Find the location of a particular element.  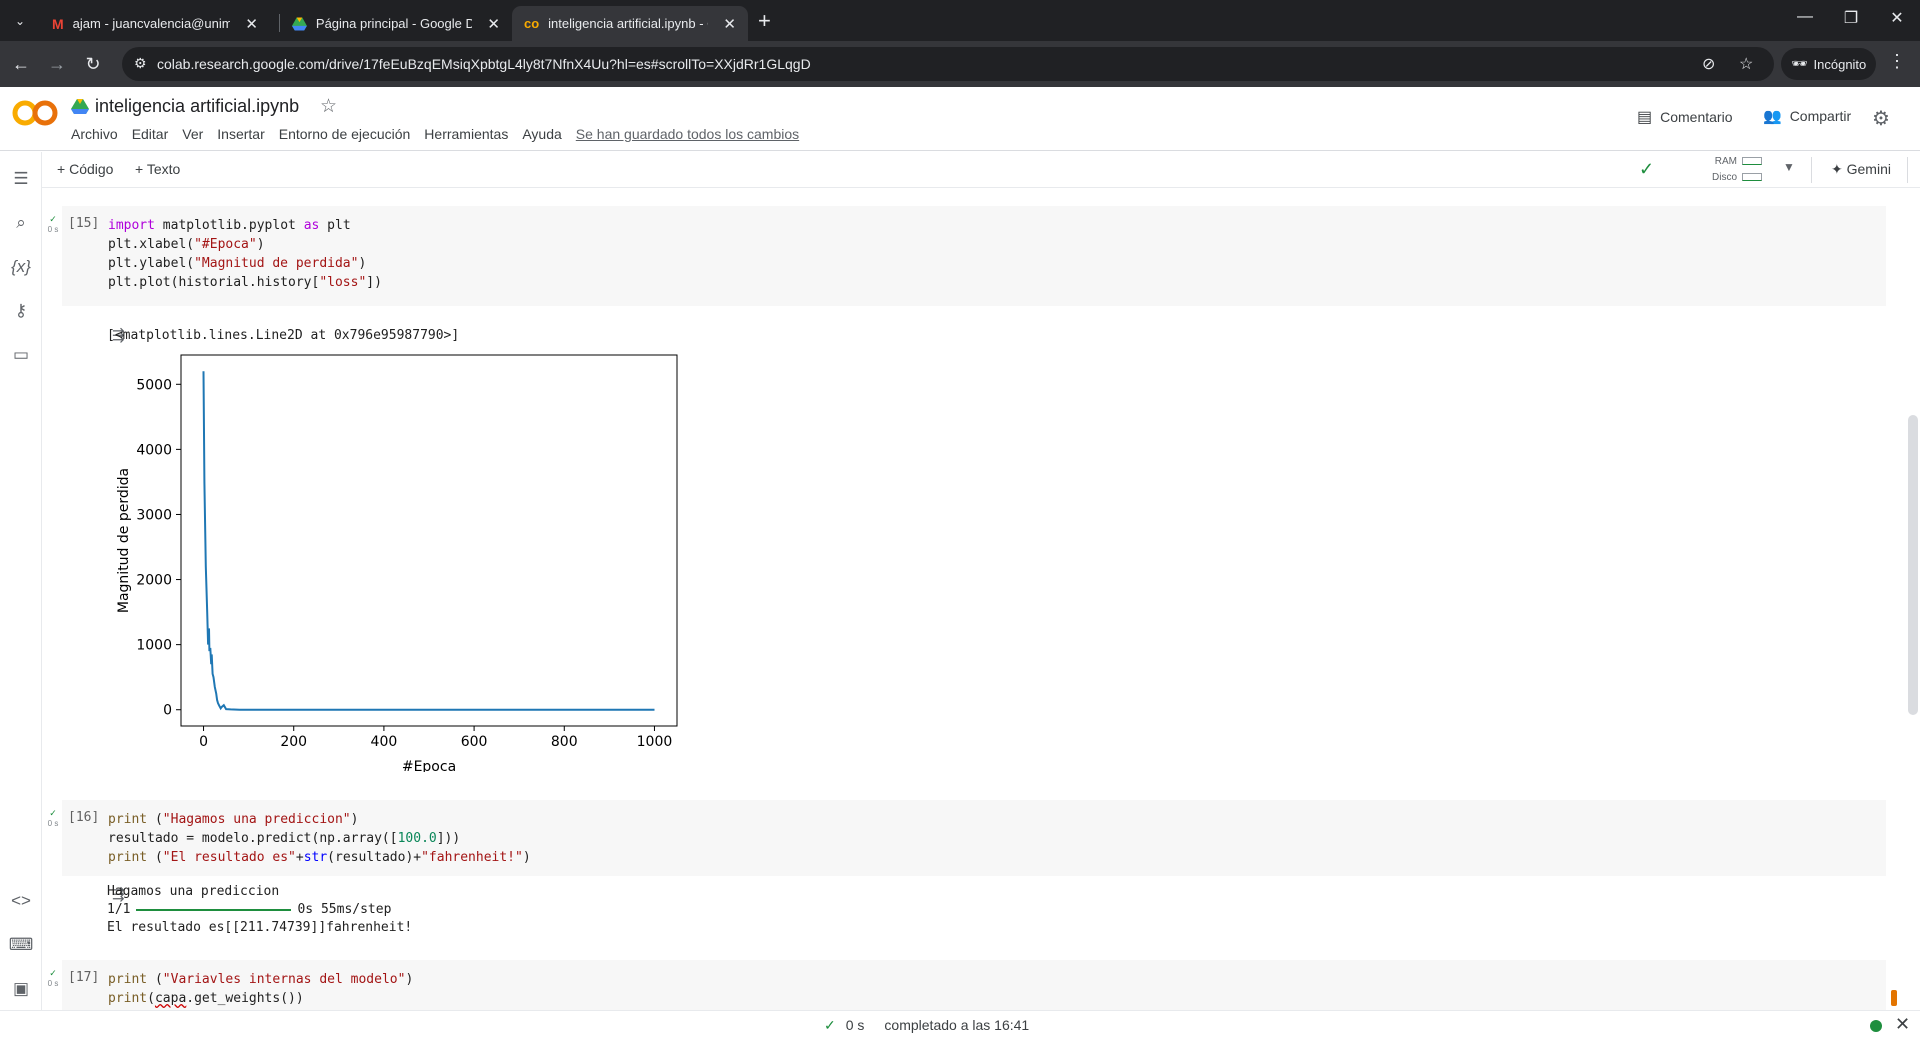

restore-icon: ❐ is located at coordinates (1851, 18).